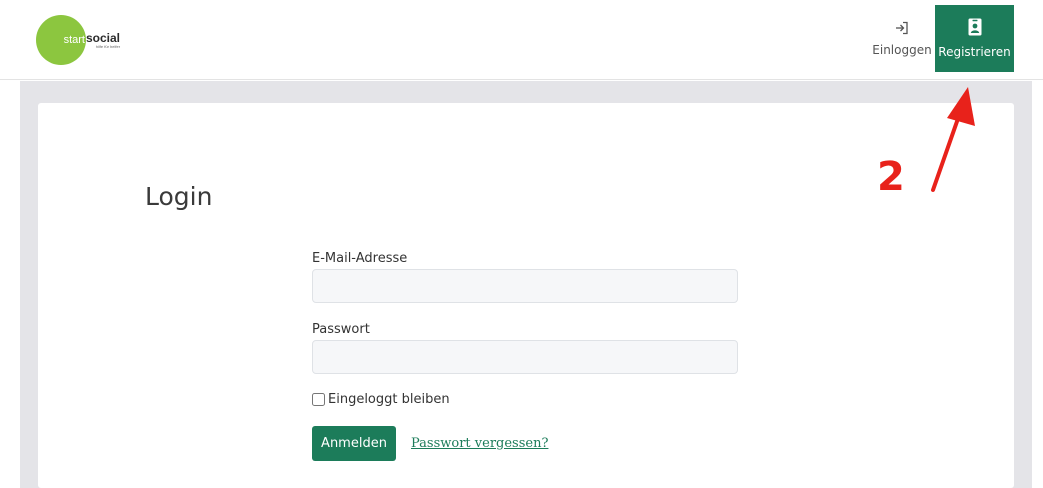 Image resolution: width=1043 pixels, height=488 pixels. What do you see at coordinates (479, 443) in the screenshot?
I see `forgot-password-link: Passwort vergessen?` at bounding box center [479, 443].